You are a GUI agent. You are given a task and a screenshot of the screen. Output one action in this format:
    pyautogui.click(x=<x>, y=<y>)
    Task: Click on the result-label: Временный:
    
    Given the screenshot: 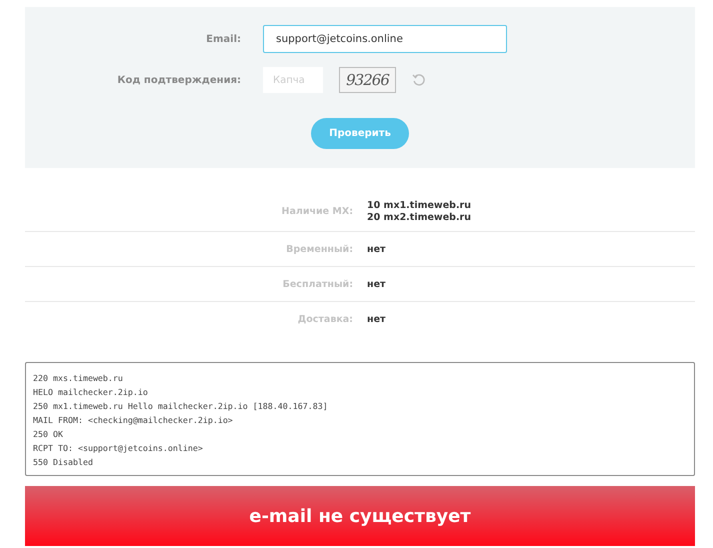 What is the action you would take?
    pyautogui.click(x=319, y=249)
    